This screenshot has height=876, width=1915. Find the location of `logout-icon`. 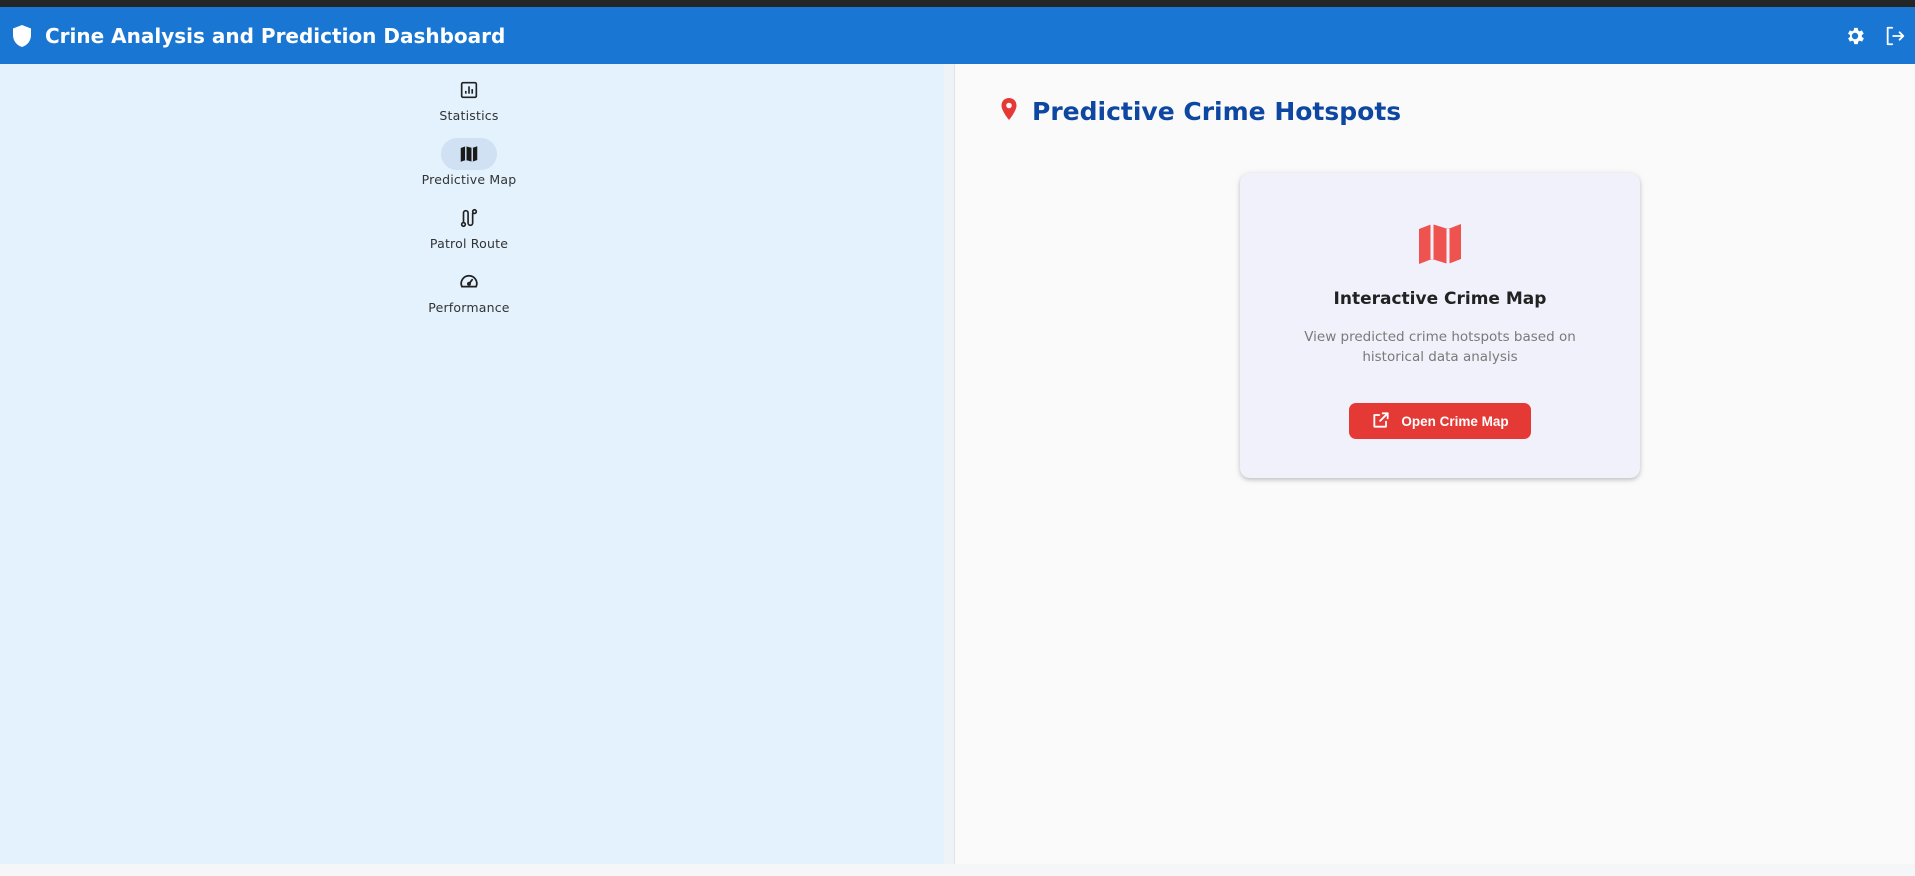

logout-icon is located at coordinates (1895, 36).